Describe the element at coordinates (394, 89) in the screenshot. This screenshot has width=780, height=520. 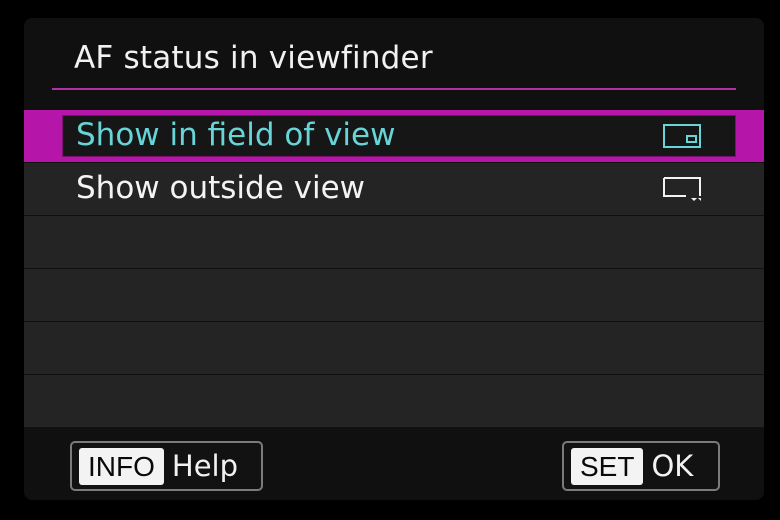
I see `title-divider` at that location.